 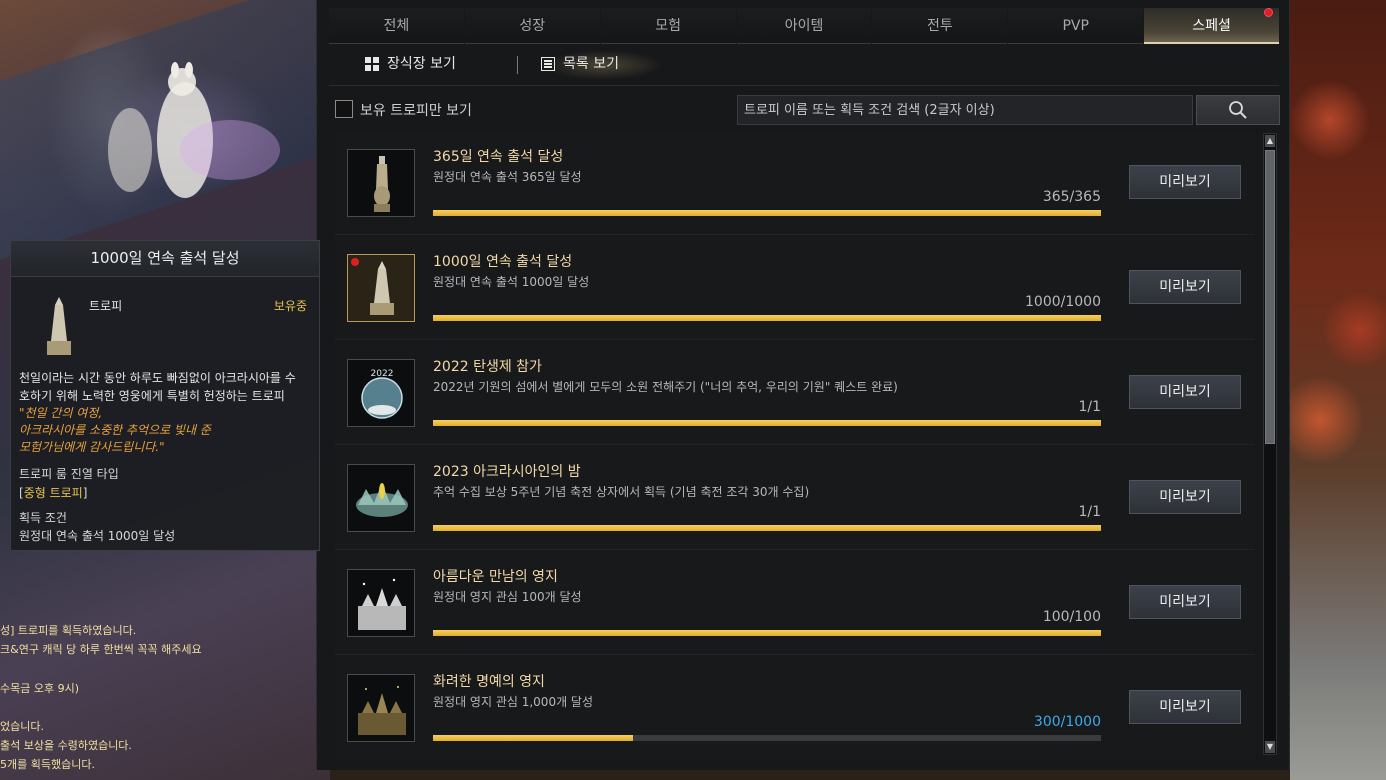 What do you see at coordinates (421, 64) in the screenshot?
I see `showcase-view-label: 장식장 보기` at bounding box center [421, 64].